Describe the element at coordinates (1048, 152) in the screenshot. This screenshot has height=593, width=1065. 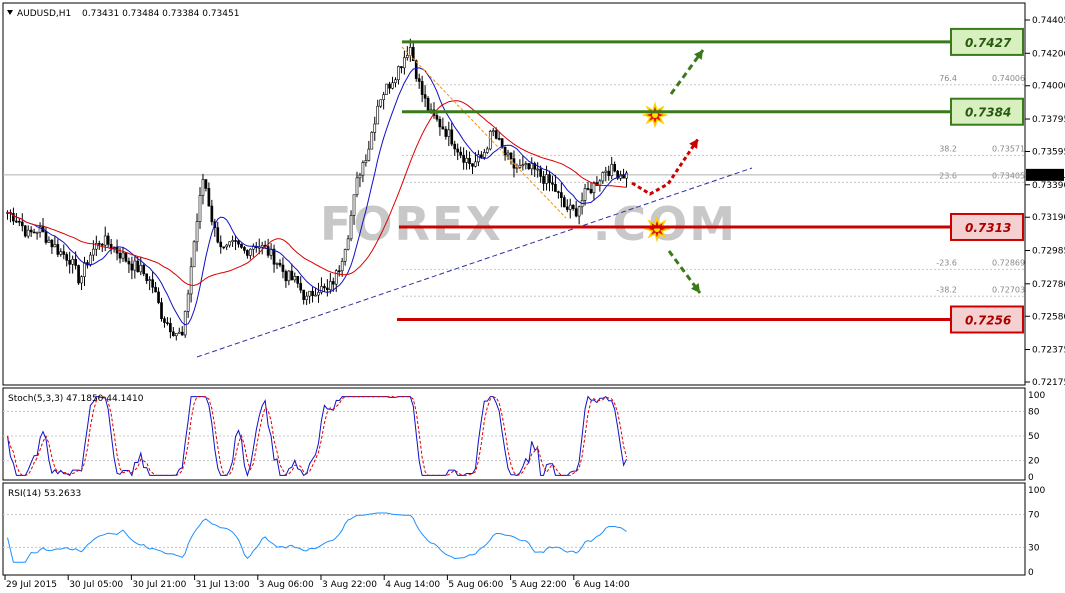
I see `price-tick-label: 0.73595` at that location.